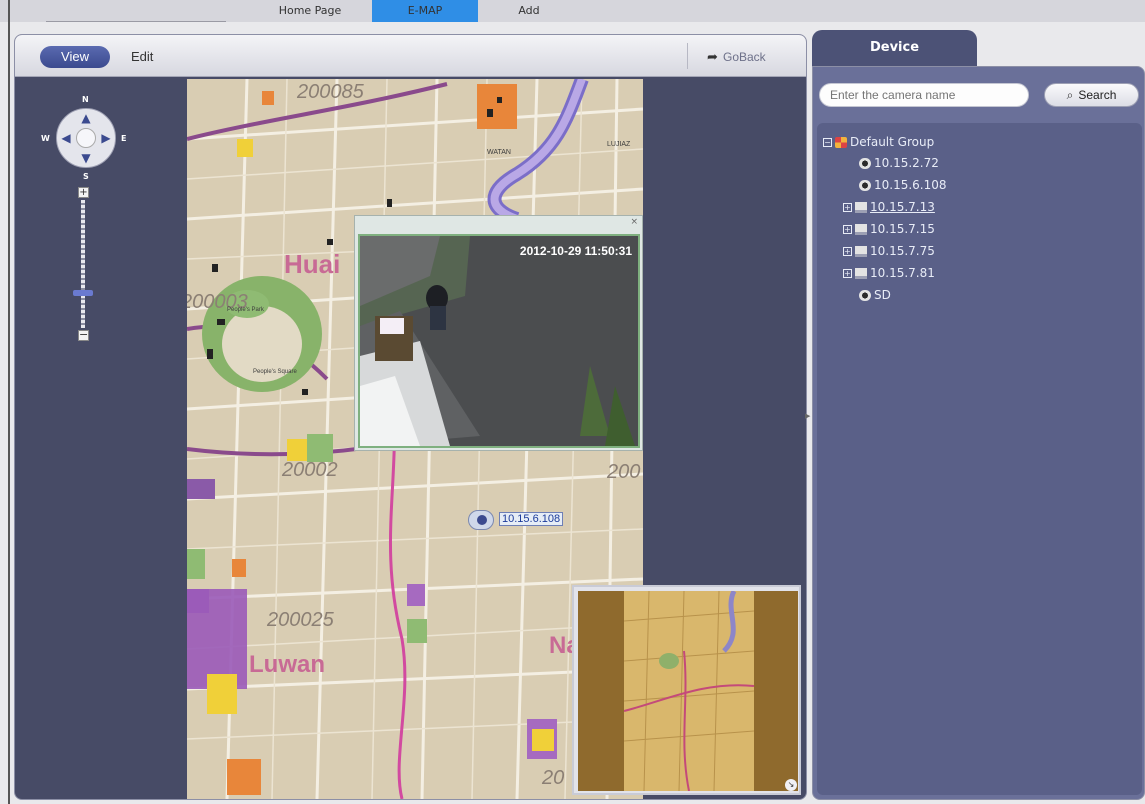  Describe the element at coordinates (410, 56) in the screenshot. I see `emap-toolbar: View Edit ➦ GoBack` at that location.